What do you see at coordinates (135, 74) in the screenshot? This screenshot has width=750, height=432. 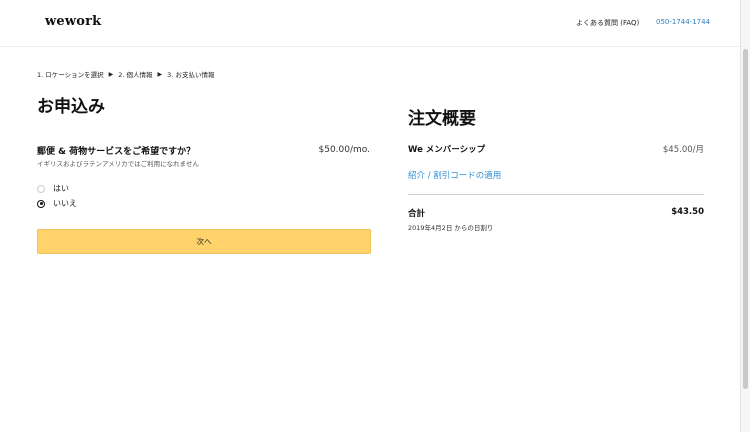 I see `breadcrumb-step-personal: 2. 個人情報` at bounding box center [135, 74].